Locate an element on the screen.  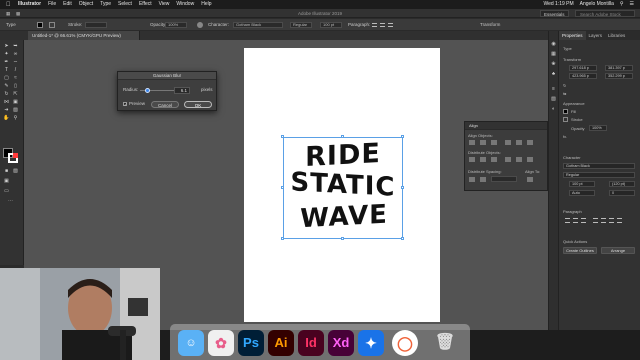
align-right-edge-icon is located at coordinates (494, 142).